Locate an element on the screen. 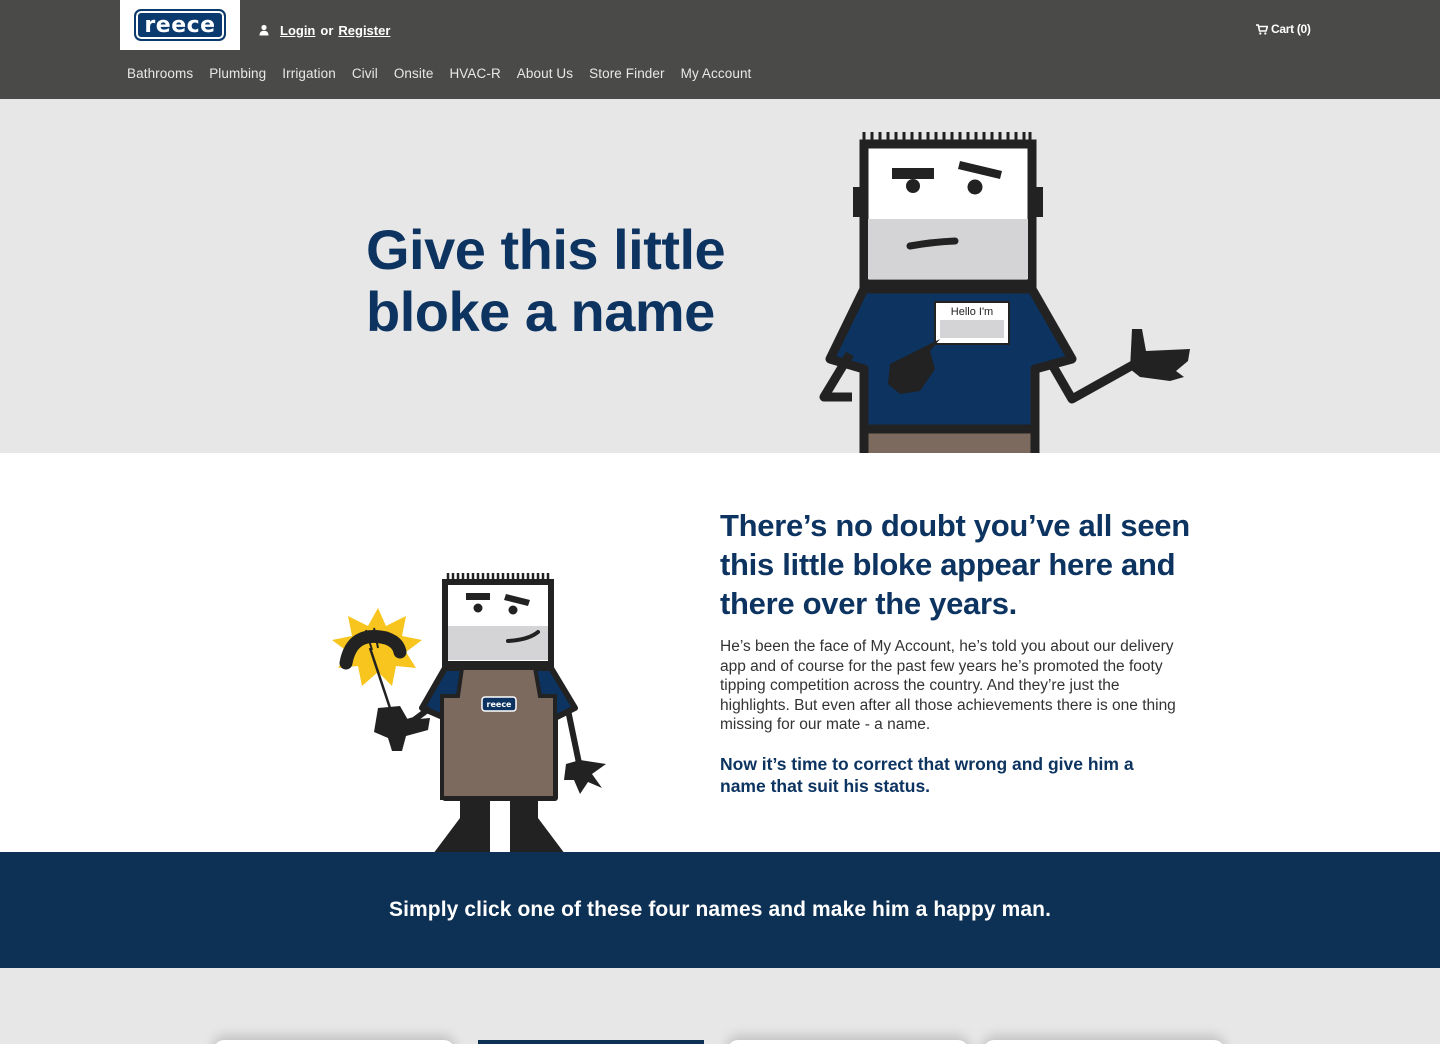 This screenshot has width=1440, height=1044. auth-links: Login or Register is located at coordinates (324, 30).